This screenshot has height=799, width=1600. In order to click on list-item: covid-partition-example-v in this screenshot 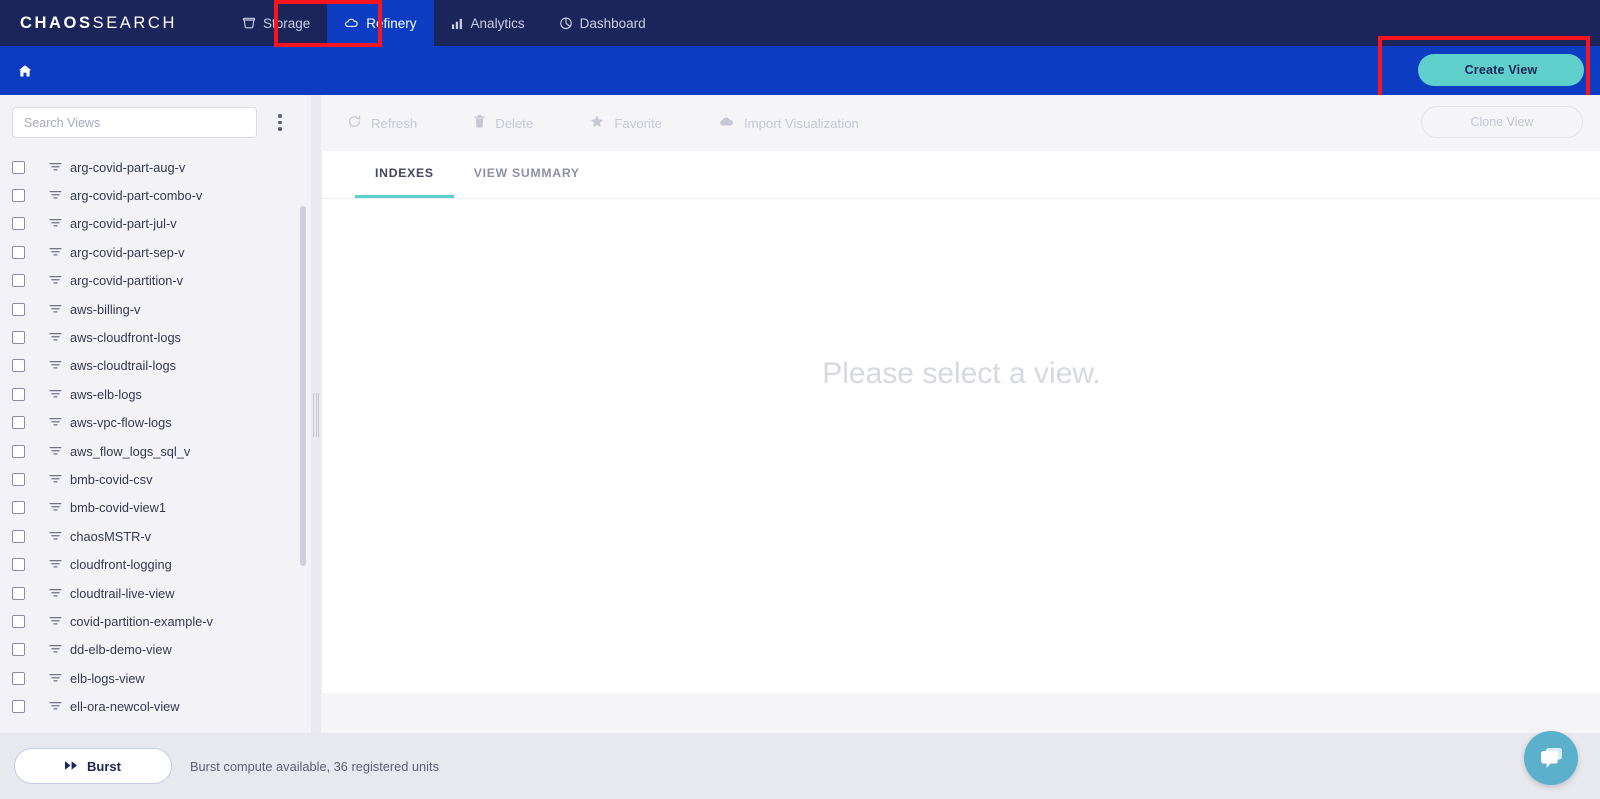, I will do `click(160, 621)`.